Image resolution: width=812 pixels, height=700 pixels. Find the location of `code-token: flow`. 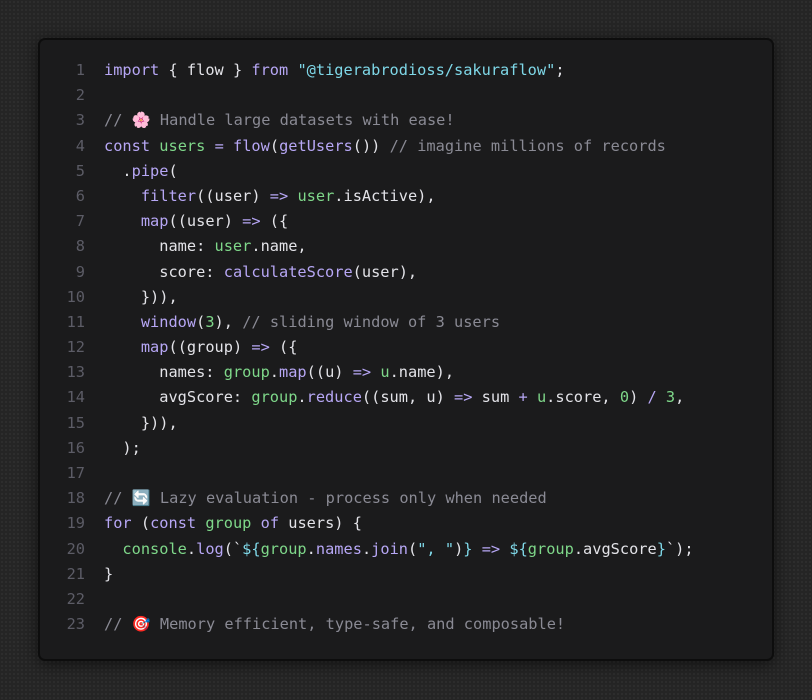

code-token: flow is located at coordinates (251, 145).